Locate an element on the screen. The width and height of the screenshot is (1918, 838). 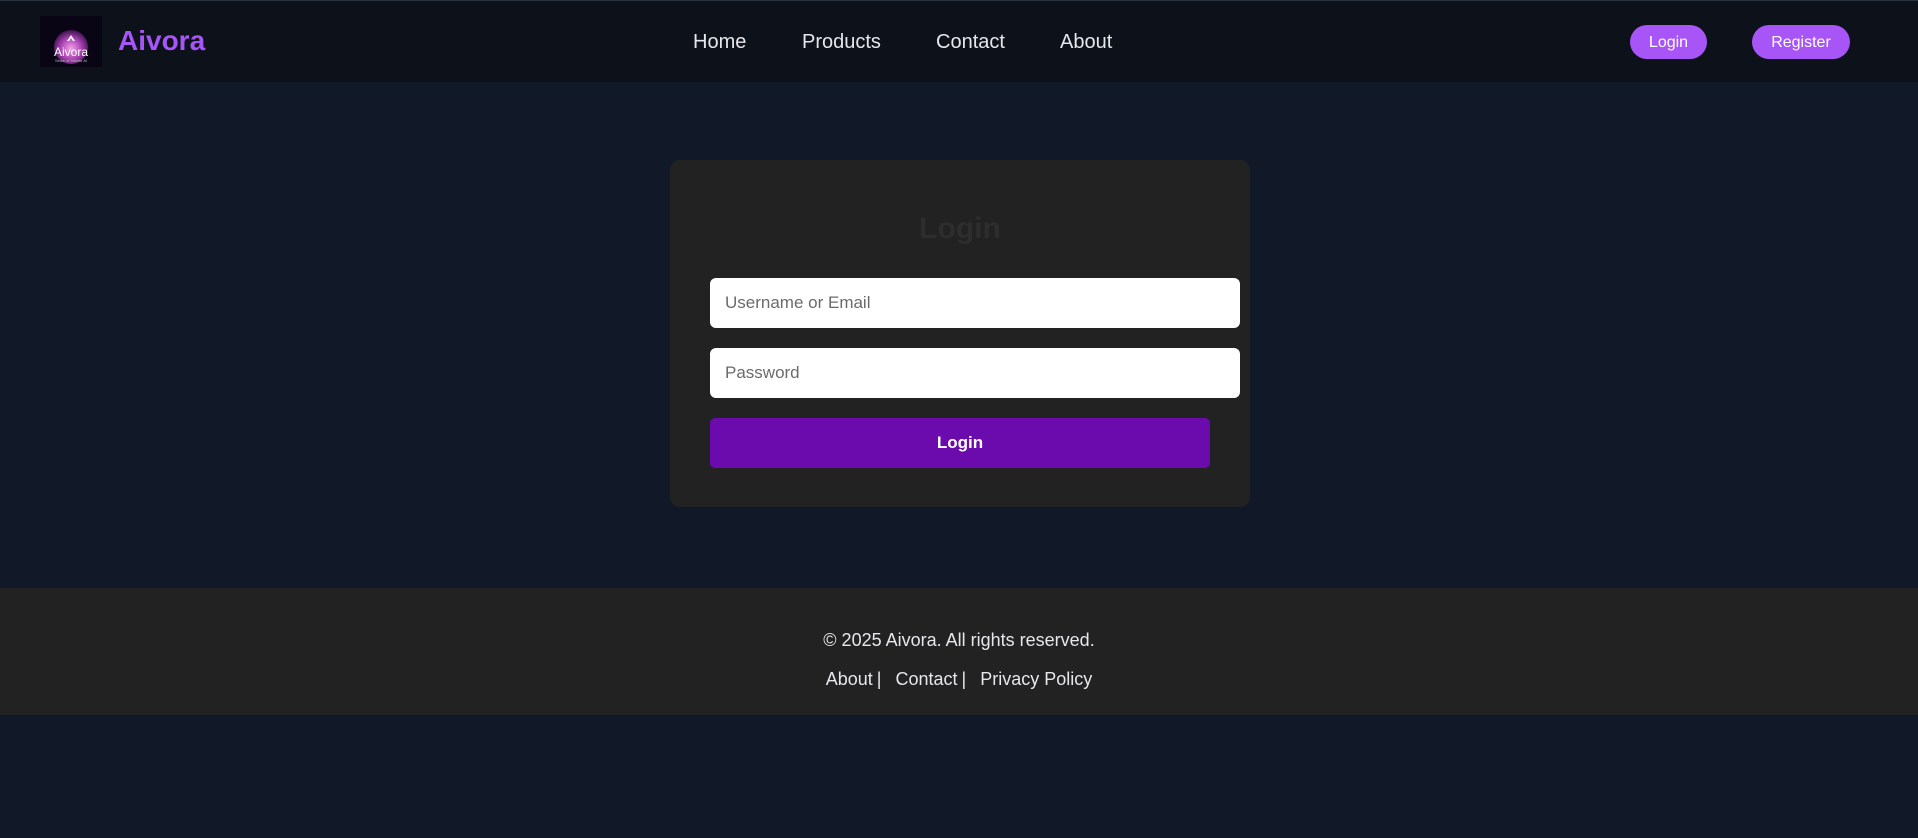
username-input is located at coordinates (975, 303).